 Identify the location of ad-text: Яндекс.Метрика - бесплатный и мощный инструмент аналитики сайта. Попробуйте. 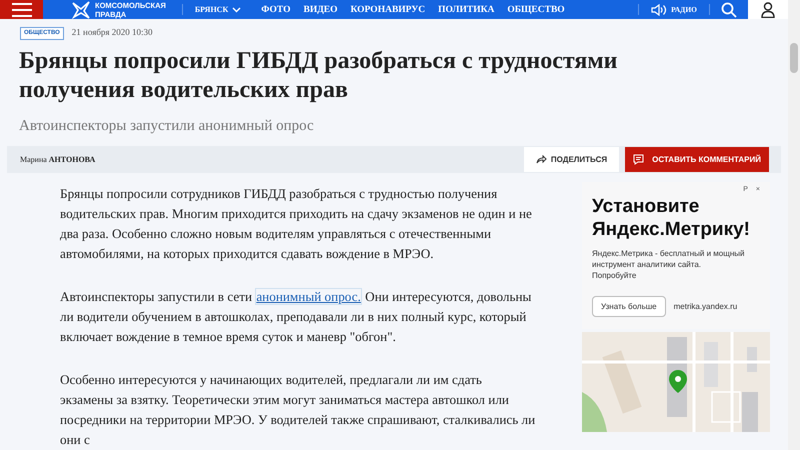
(669, 264).